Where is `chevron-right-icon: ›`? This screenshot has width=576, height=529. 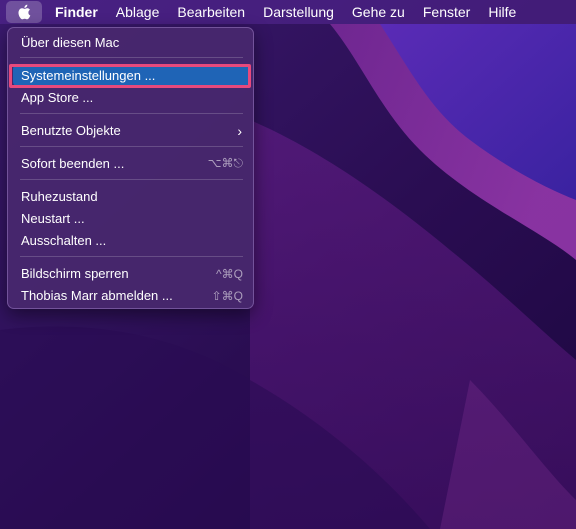 chevron-right-icon: › is located at coordinates (239, 130).